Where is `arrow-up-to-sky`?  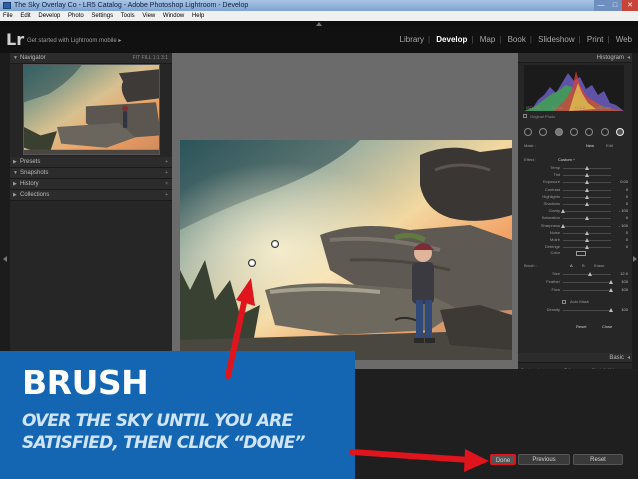
arrow-up-to-sky is located at coordinates (236, 337).